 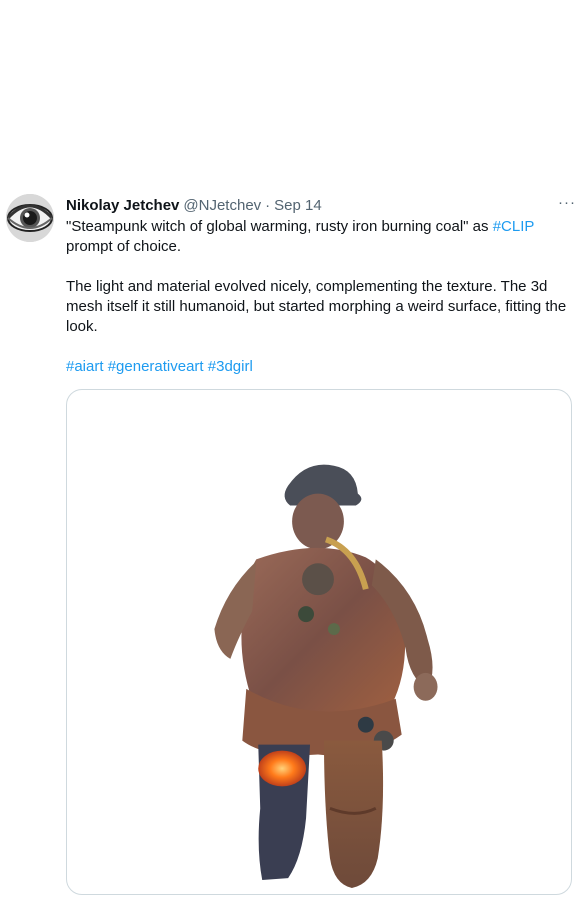 I want to click on hashtag-3dgirl-link: #3dgirl, so click(x=230, y=366).